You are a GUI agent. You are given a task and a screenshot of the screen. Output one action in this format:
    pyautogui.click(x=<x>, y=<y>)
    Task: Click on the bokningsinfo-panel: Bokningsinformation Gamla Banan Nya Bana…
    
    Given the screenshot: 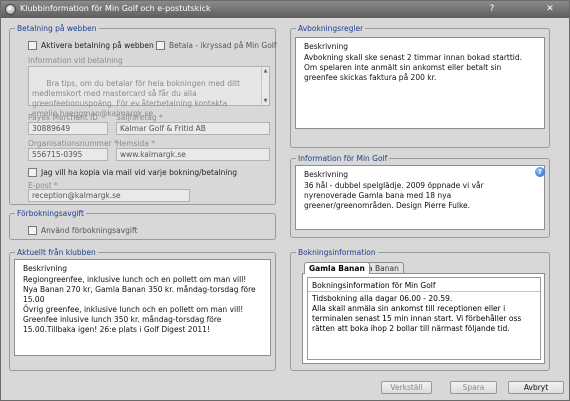 What is the action you would take?
    pyautogui.click(x=420, y=309)
    